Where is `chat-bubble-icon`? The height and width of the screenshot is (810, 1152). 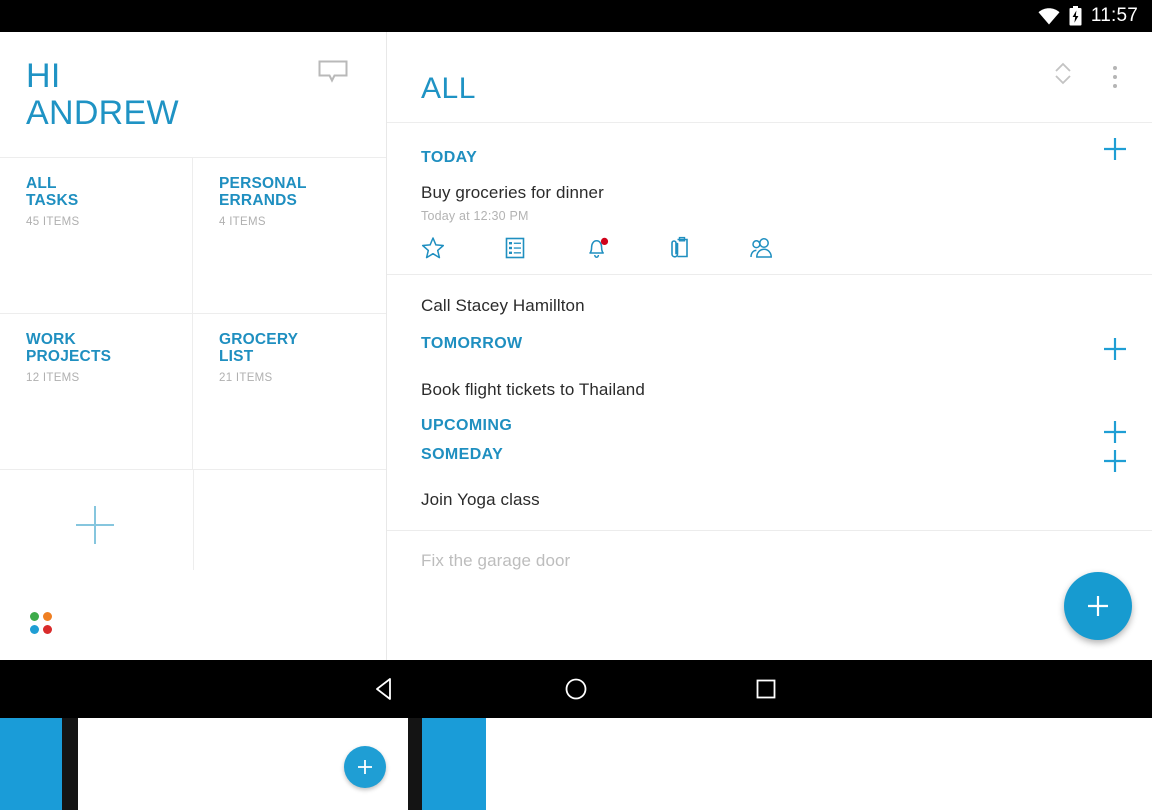 chat-bubble-icon is located at coordinates (333, 72).